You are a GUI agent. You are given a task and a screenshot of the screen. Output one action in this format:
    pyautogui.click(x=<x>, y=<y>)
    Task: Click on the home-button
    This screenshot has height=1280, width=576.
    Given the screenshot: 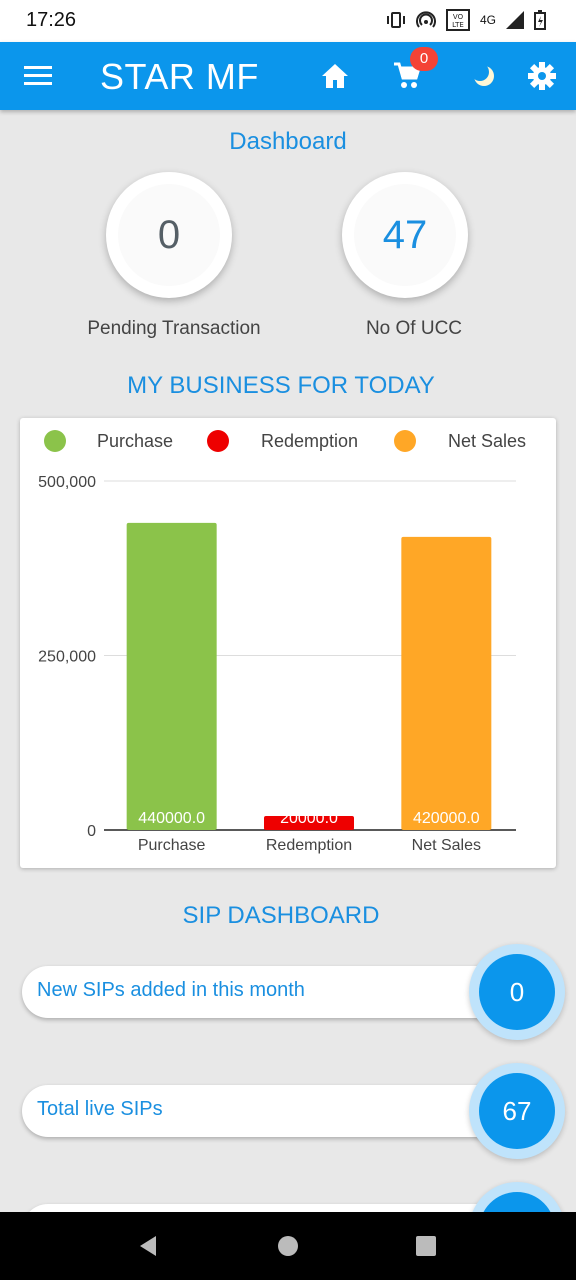 What is the action you would take?
    pyautogui.click(x=335, y=76)
    